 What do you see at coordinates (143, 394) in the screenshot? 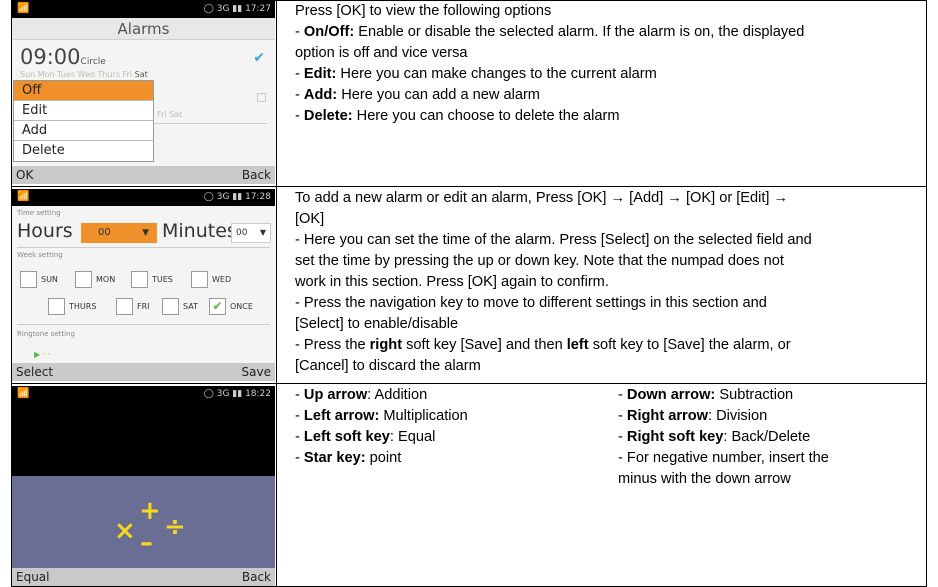
I see `status-bar: 📶 ◯ 3G ▮▮ 18:22` at bounding box center [143, 394].